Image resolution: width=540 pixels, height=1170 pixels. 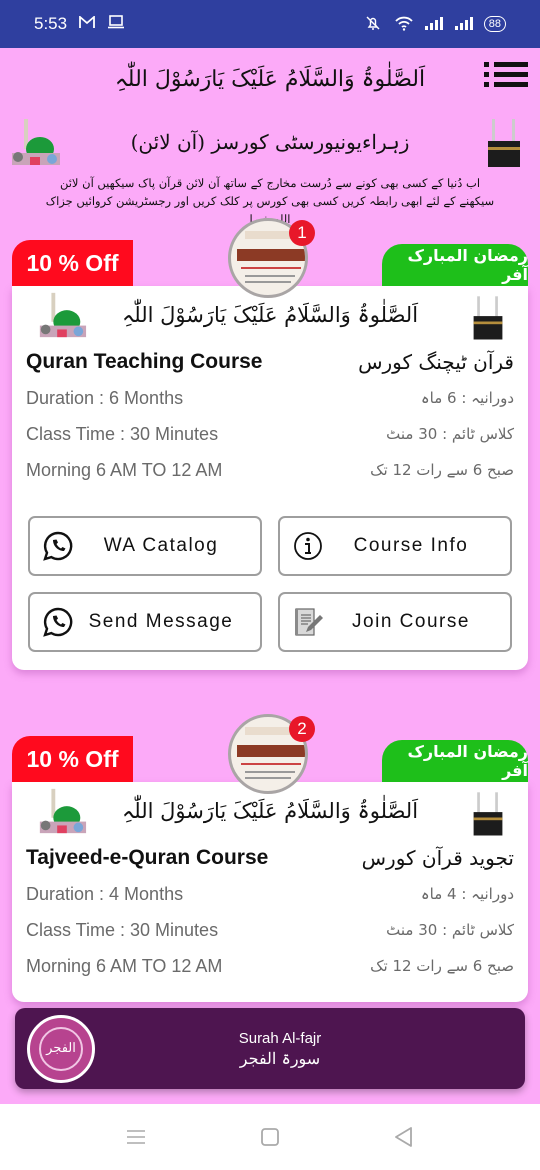 What do you see at coordinates (280, 1058) in the screenshot?
I see `player-subtitle: سورۃ الفجر` at bounding box center [280, 1058].